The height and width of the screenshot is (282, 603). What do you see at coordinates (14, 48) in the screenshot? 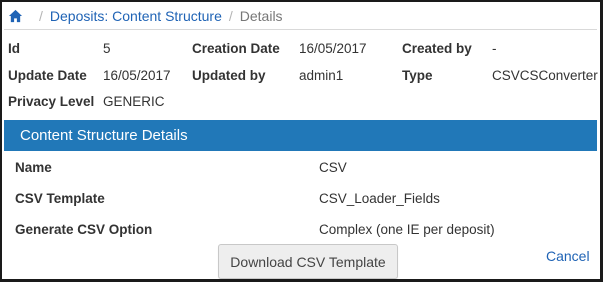
I see `id-label: Id` at bounding box center [14, 48].